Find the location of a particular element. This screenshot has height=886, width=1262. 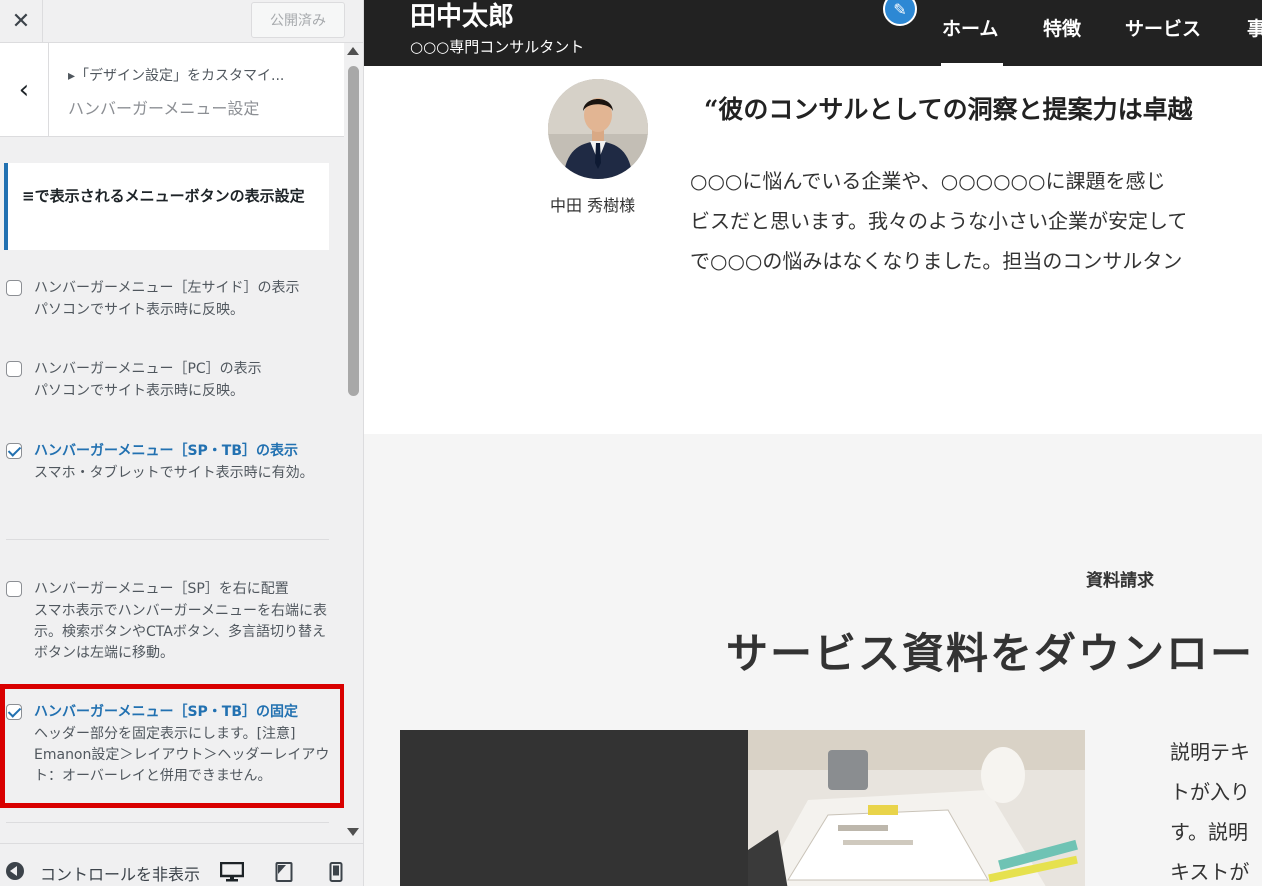

site-name: 田中太郎 is located at coordinates (462, 16).